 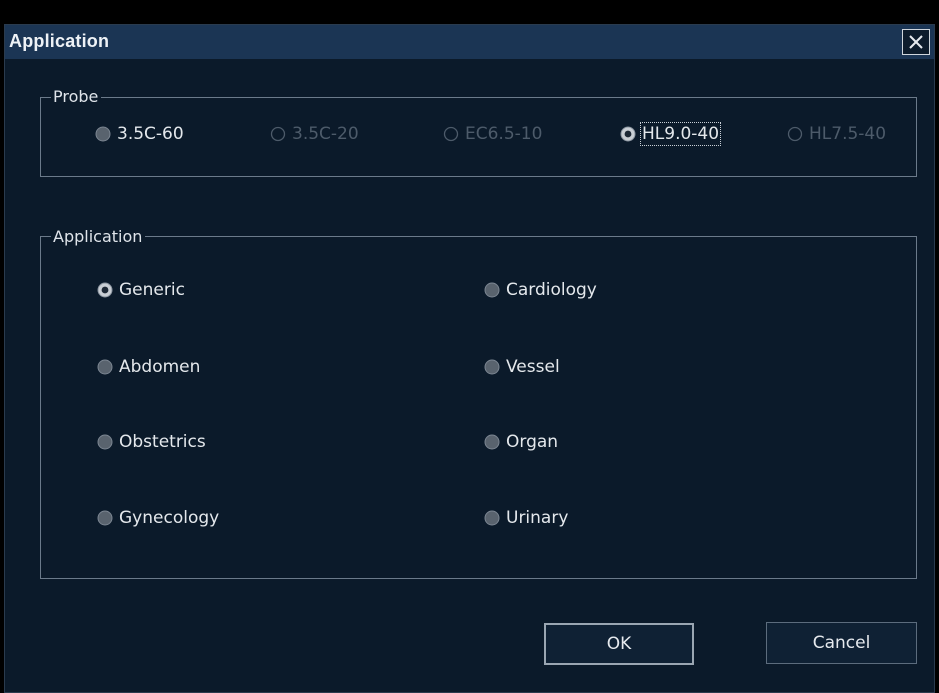 What do you see at coordinates (537, 518) in the screenshot?
I see `application-option-label: Urinary` at bounding box center [537, 518].